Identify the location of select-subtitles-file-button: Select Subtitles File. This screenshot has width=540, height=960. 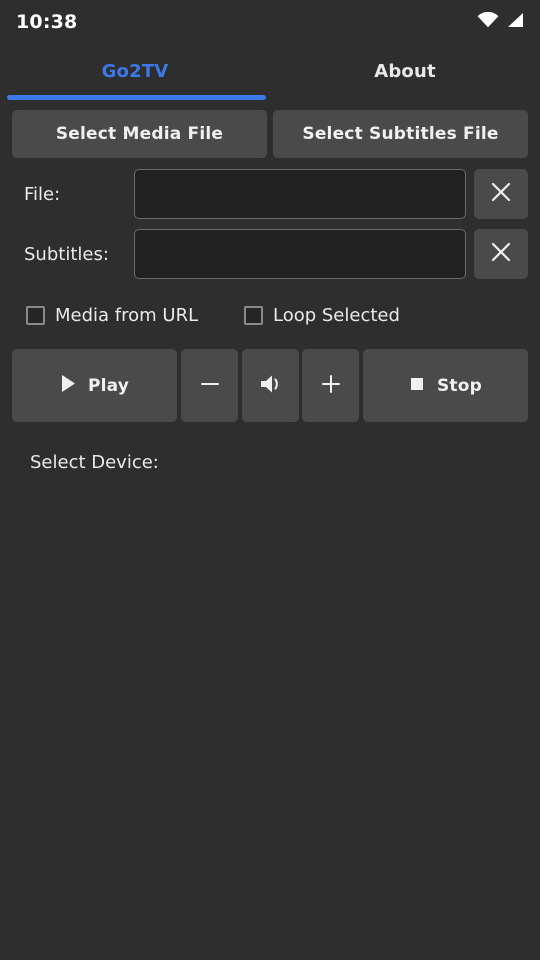
(400, 134).